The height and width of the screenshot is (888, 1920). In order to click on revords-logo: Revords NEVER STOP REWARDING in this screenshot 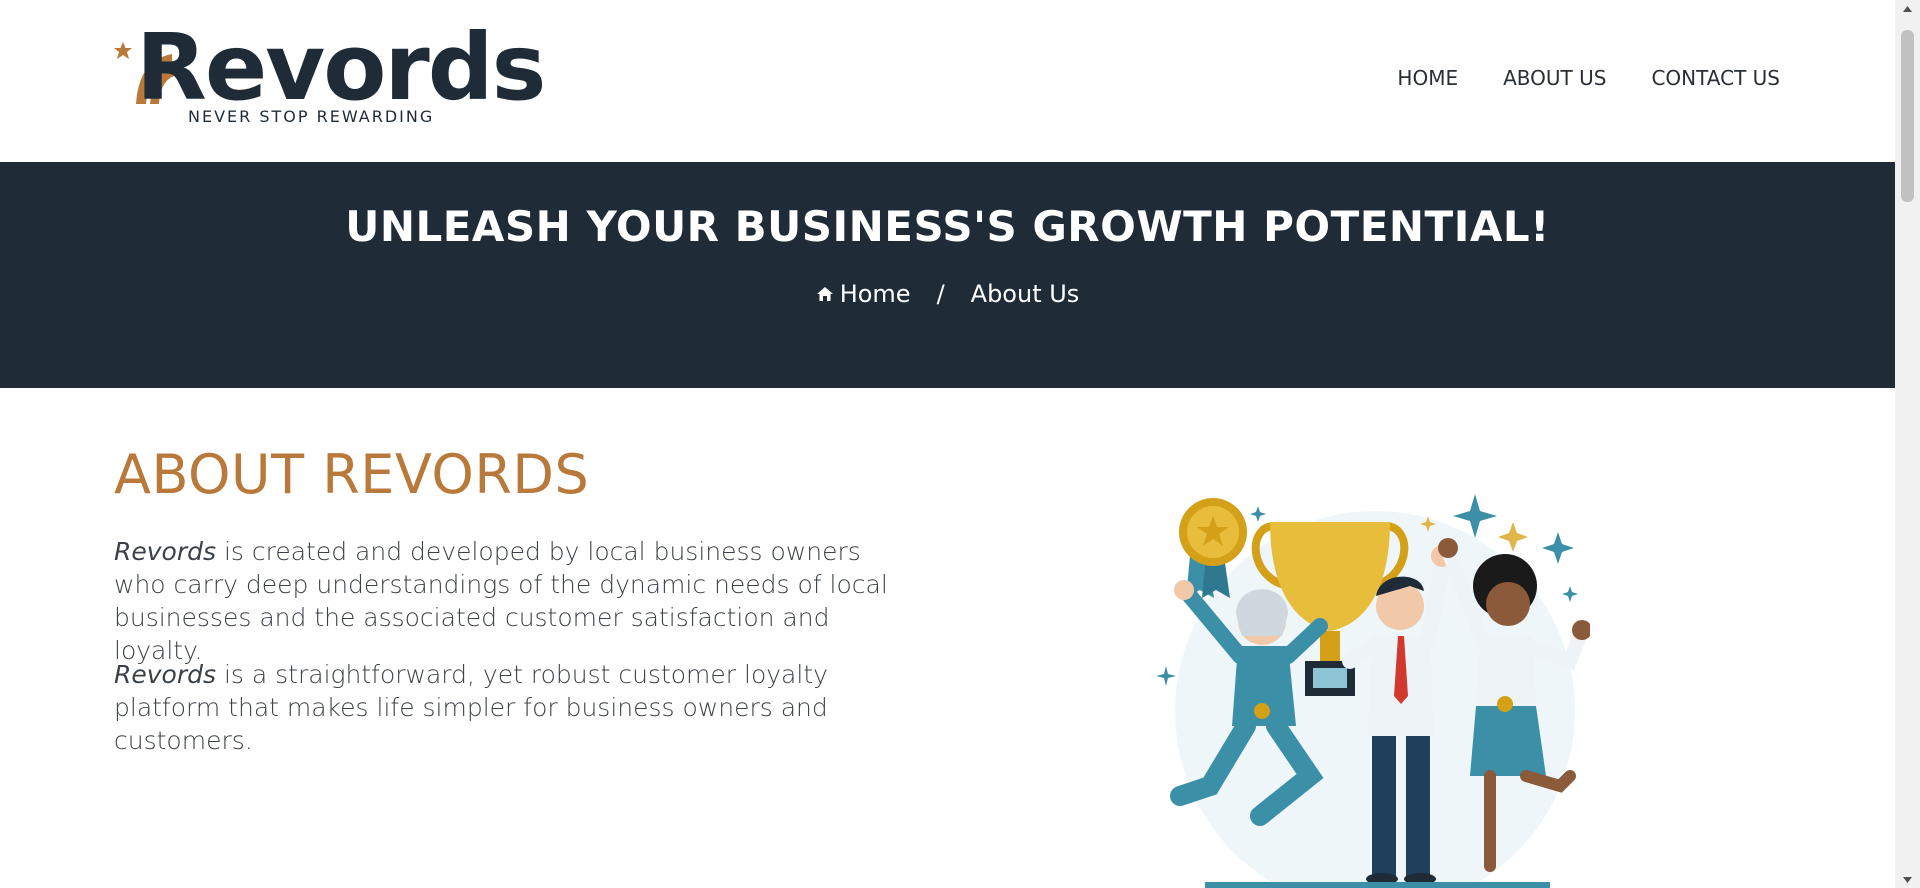, I will do `click(330, 76)`.